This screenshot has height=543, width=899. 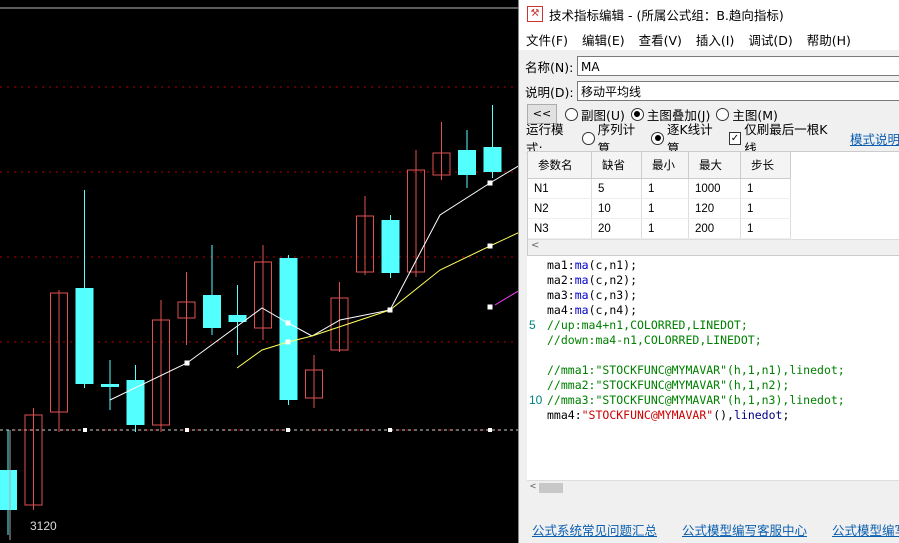 I want to click on footer-links: 公式系统常见问题汇总 公式模型编写客服中心 公式模型编写, so click(x=709, y=529).